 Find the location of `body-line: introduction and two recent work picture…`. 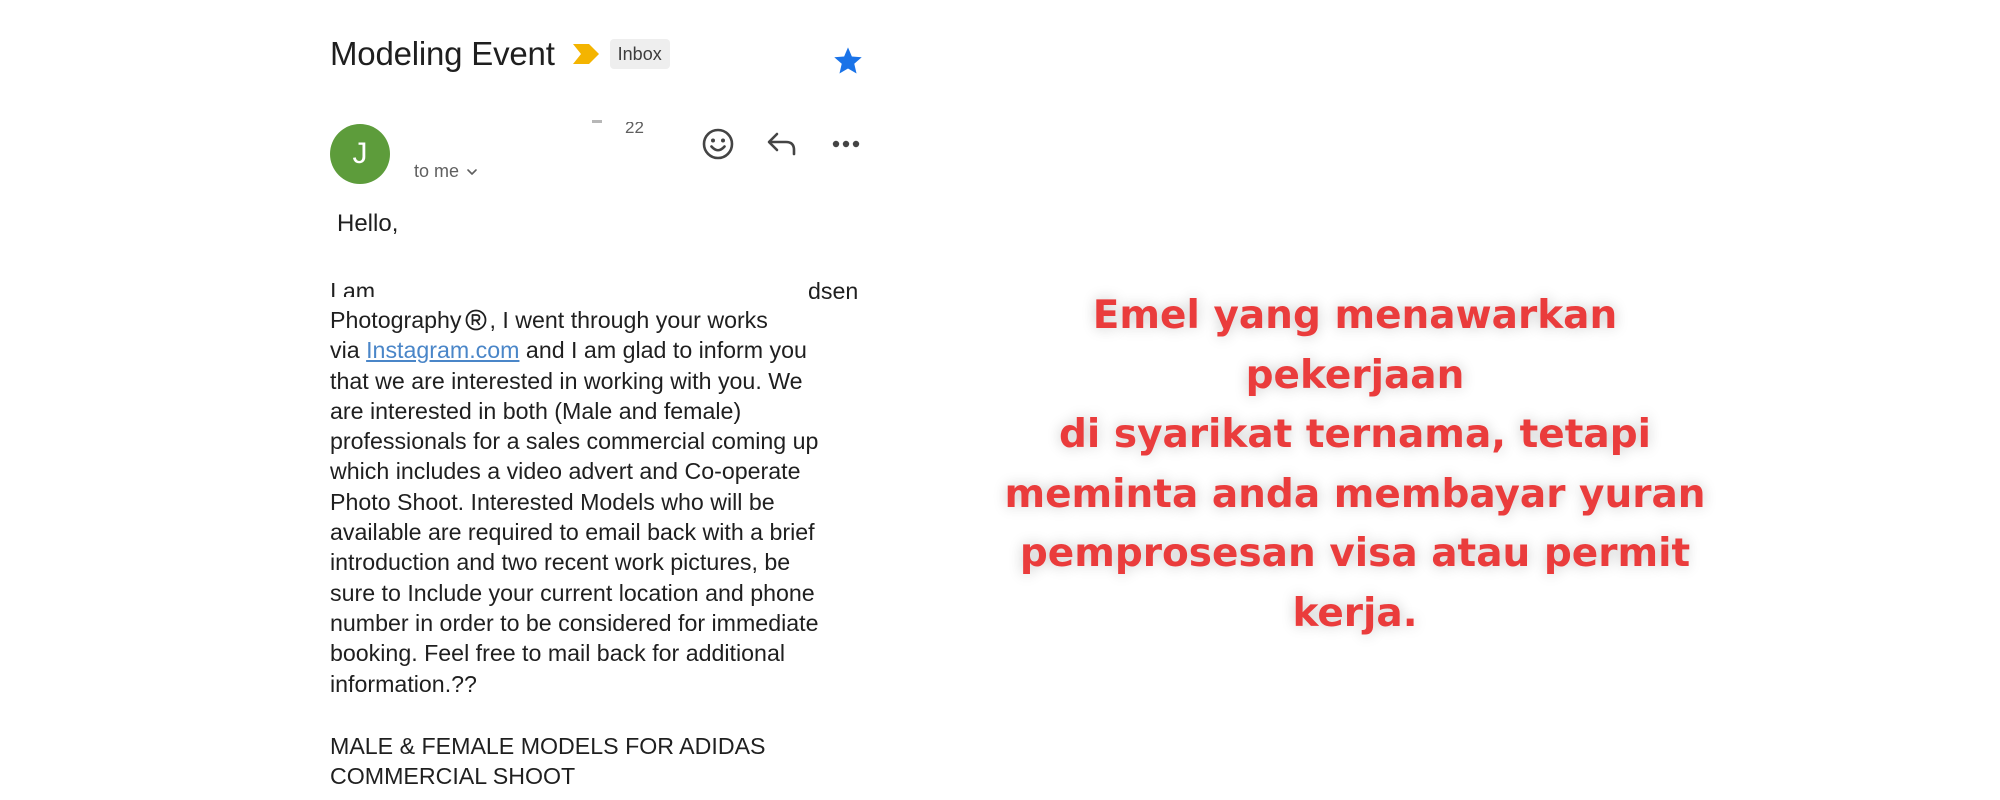

body-line: introduction and two recent work picture… is located at coordinates (560, 562).